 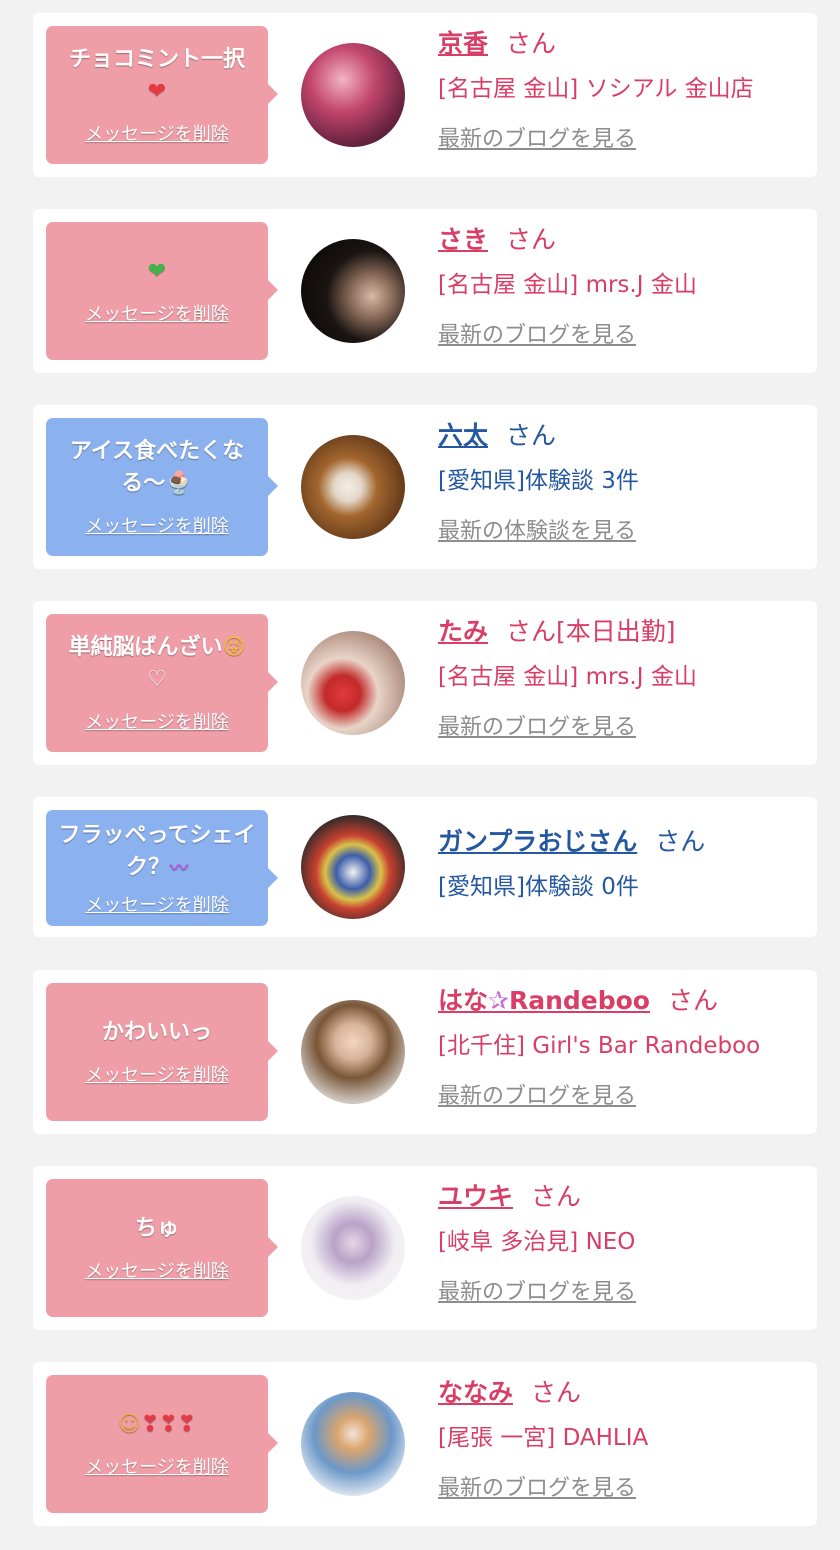 What do you see at coordinates (475, 1196) in the screenshot?
I see `profile-name-link: ユウキ` at bounding box center [475, 1196].